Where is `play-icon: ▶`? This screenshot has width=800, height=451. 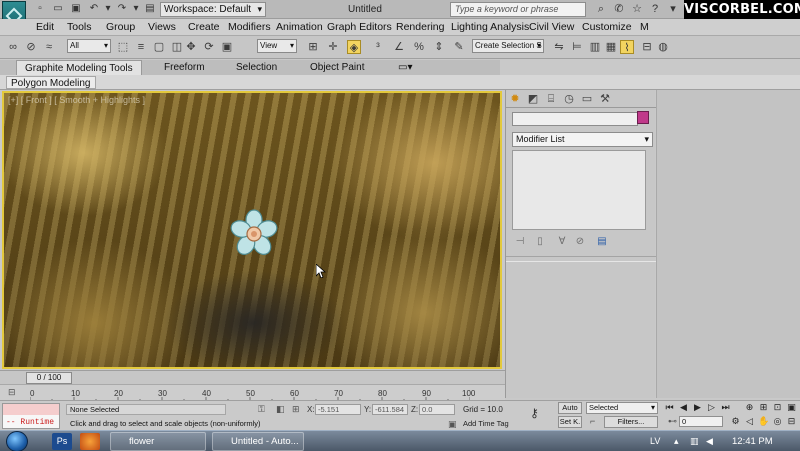
play-icon: ▶ is located at coordinates (697, 407).